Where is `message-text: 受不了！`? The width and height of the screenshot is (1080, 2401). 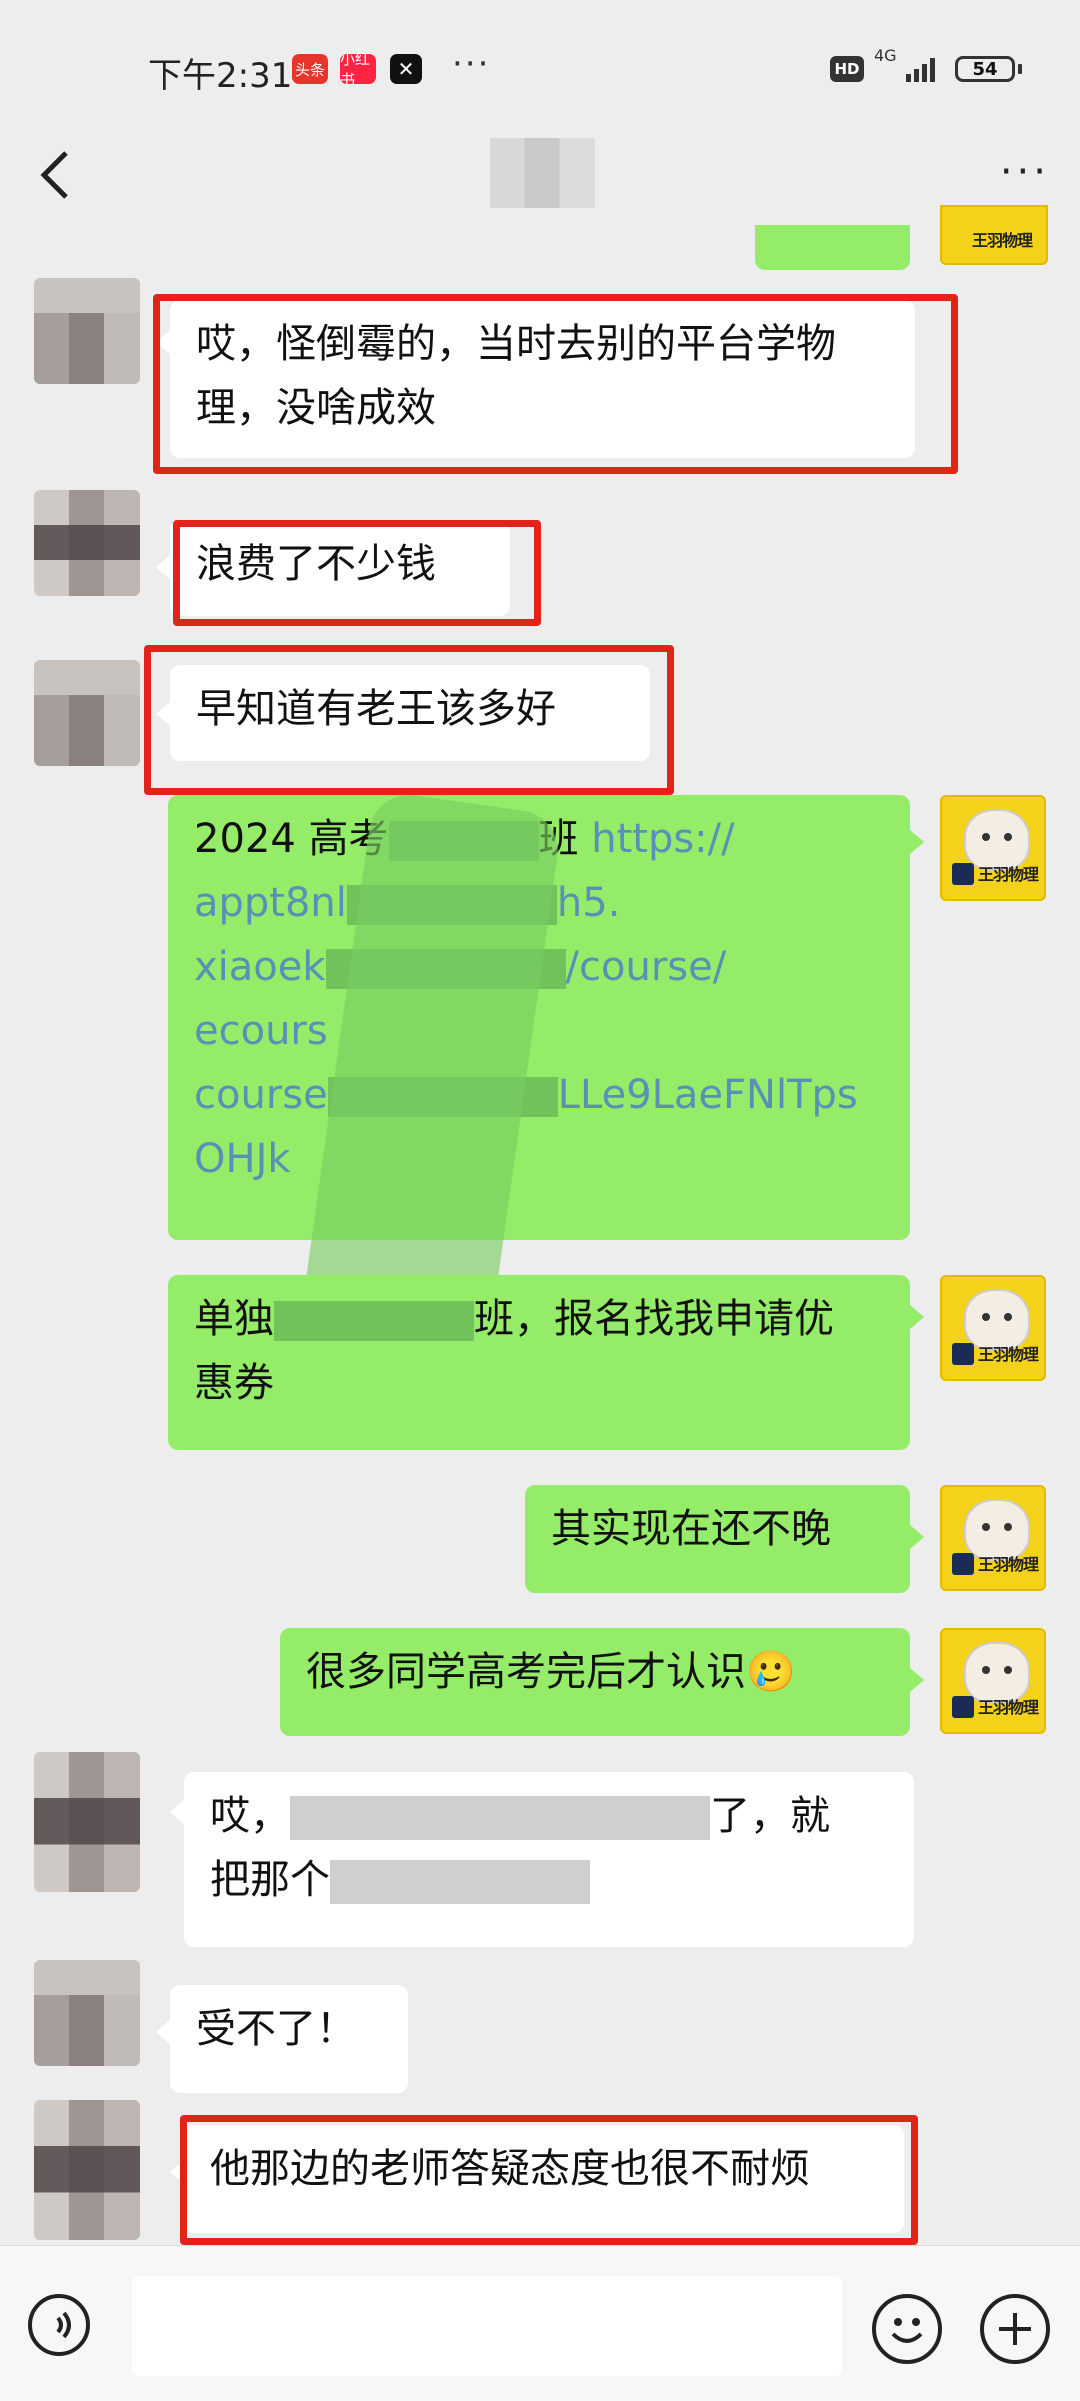
message-text: 受不了！ is located at coordinates (276, 2029).